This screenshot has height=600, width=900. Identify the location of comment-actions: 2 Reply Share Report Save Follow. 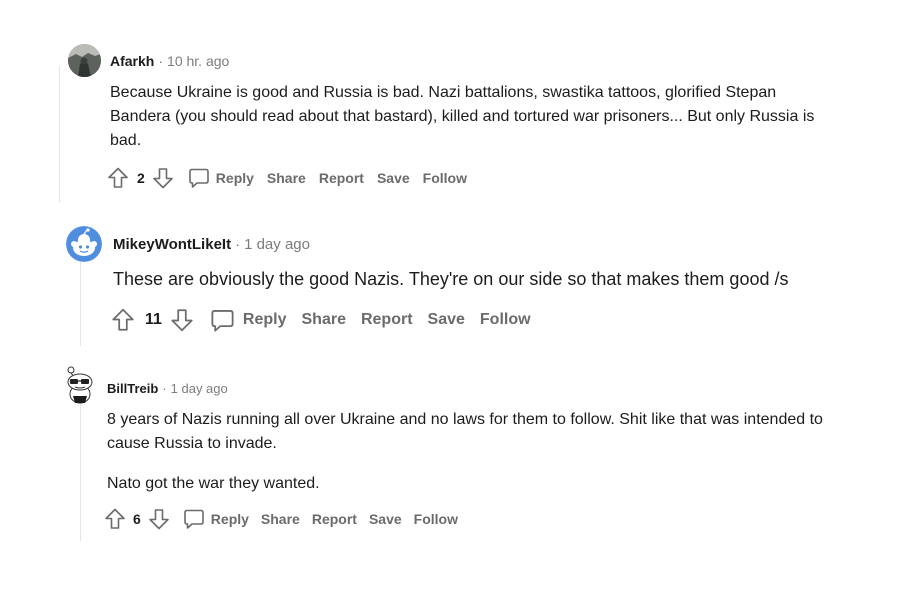
(286, 178).